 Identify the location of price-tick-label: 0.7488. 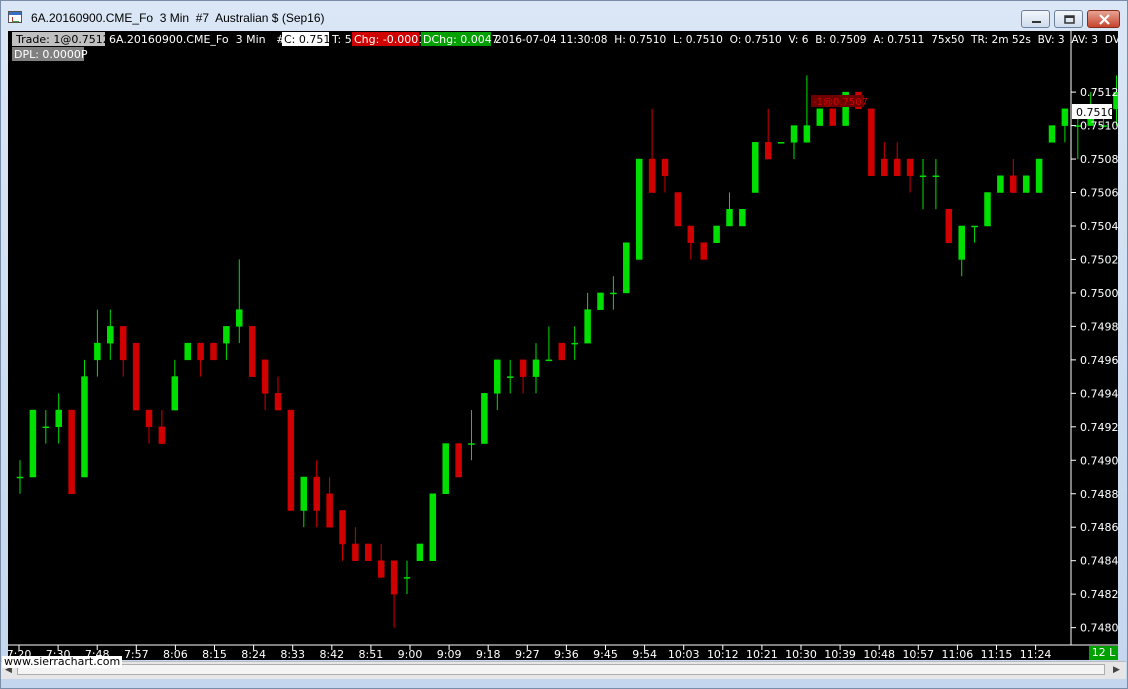
(1099, 494).